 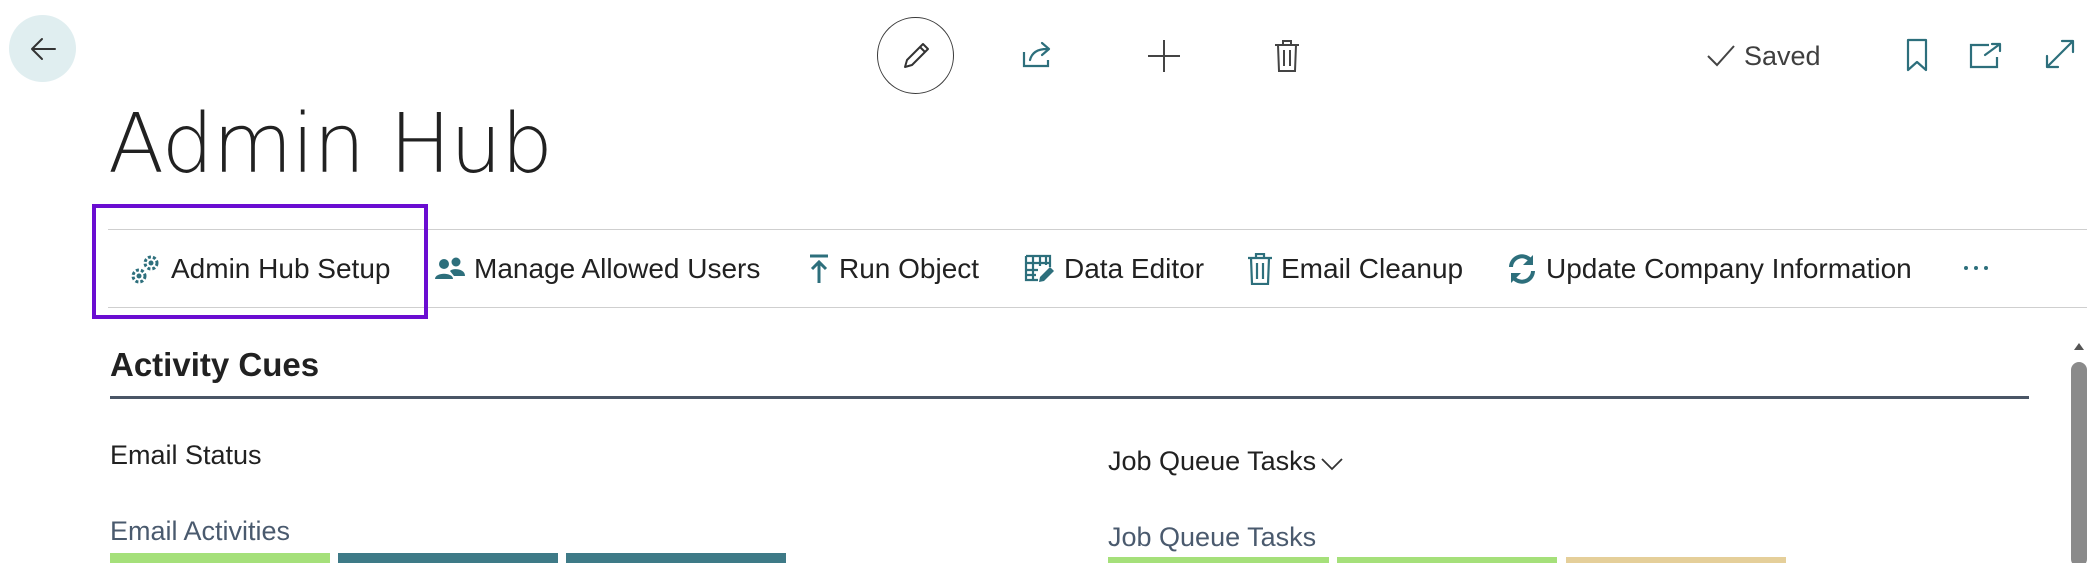 I want to click on bookmark-button, so click(x=1917, y=55).